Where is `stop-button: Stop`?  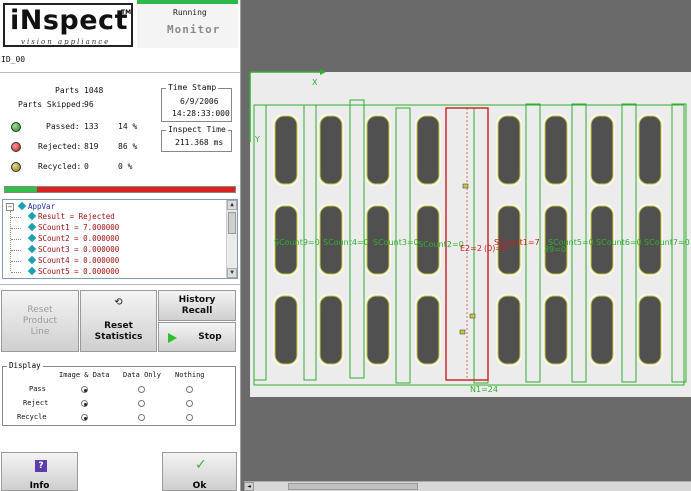
stop-button: Stop is located at coordinates (197, 337).